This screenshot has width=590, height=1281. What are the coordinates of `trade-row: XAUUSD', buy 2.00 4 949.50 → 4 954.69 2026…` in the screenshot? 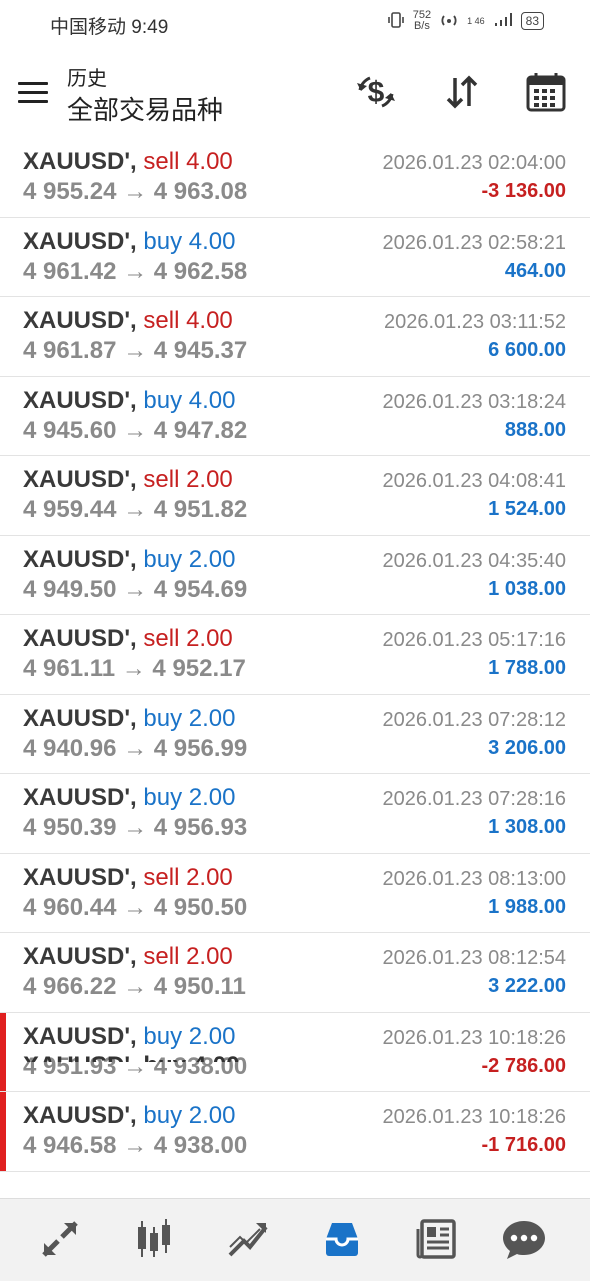 It's located at (295, 575).